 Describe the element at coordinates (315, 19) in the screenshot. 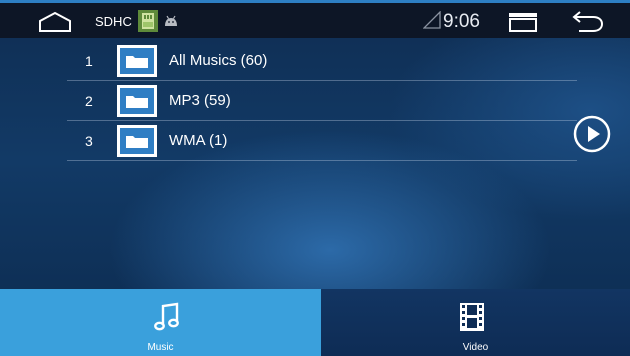

I see `status-bar: SDHC 9:06` at that location.